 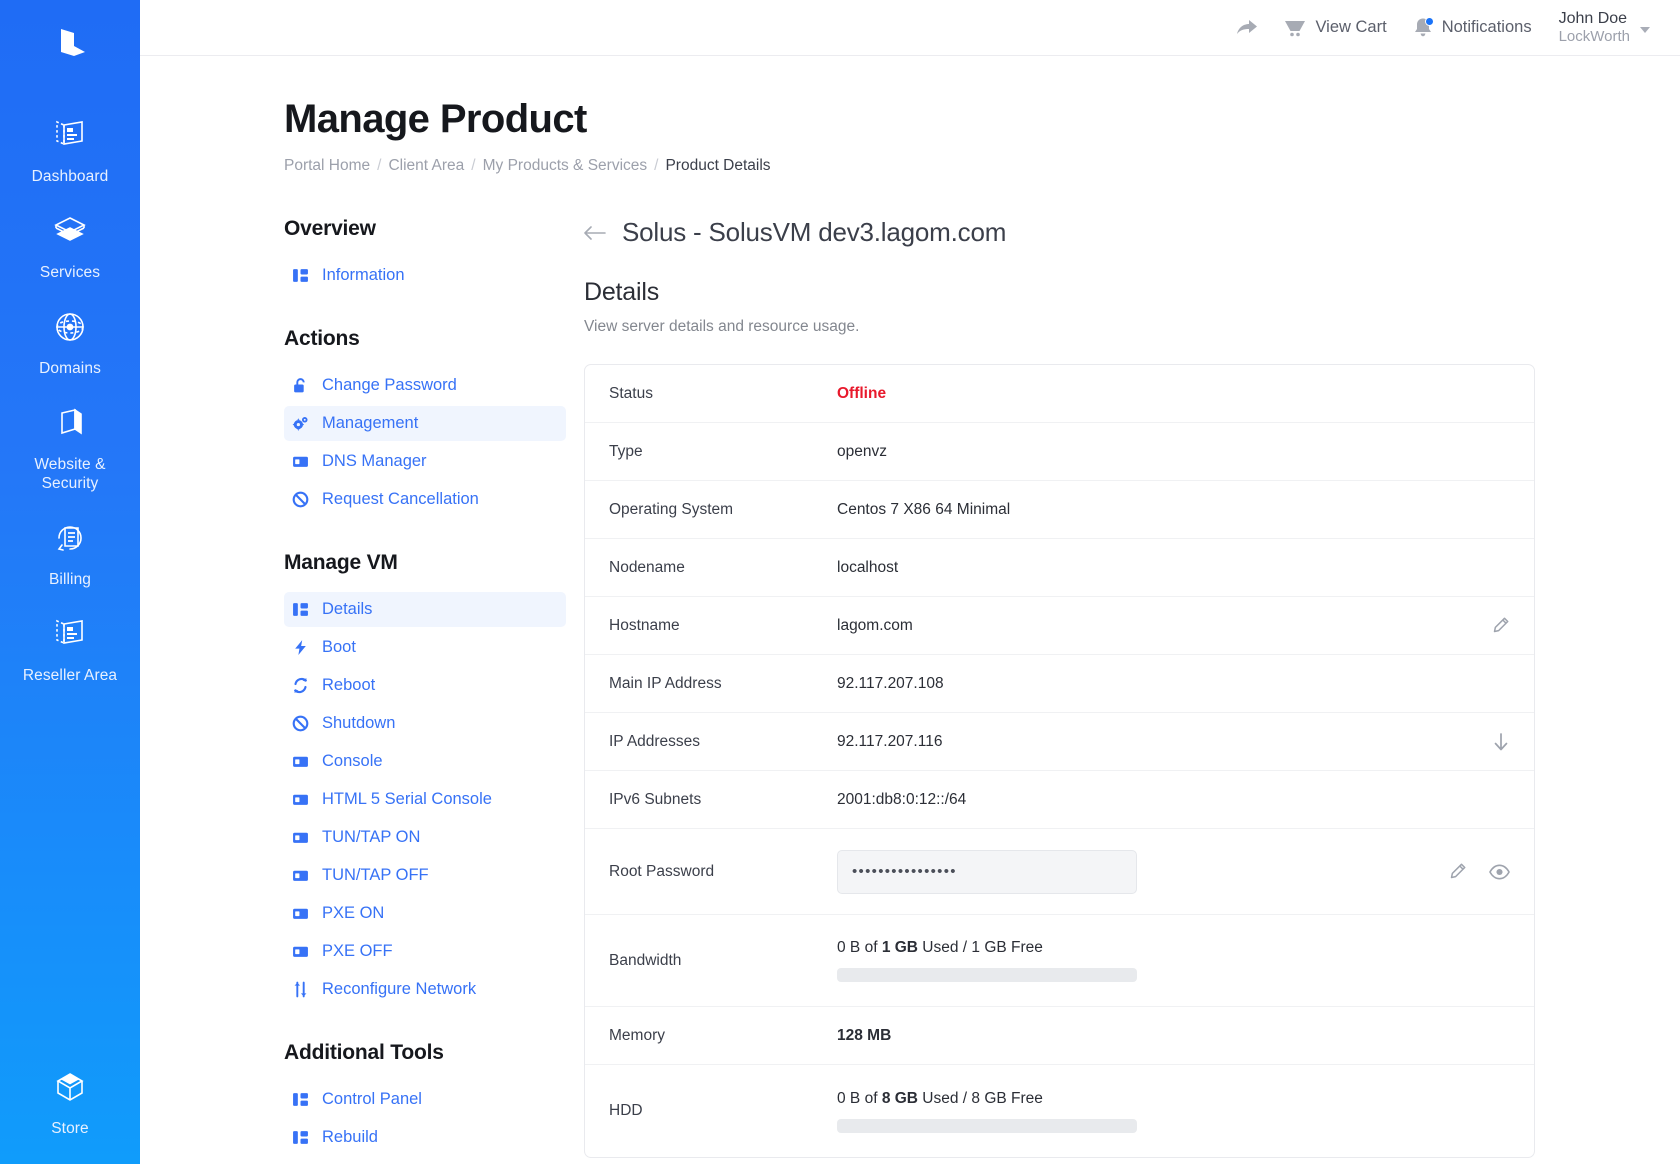 I want to click on nav-item-label: DNS Manager, so click(x=374, y=461).